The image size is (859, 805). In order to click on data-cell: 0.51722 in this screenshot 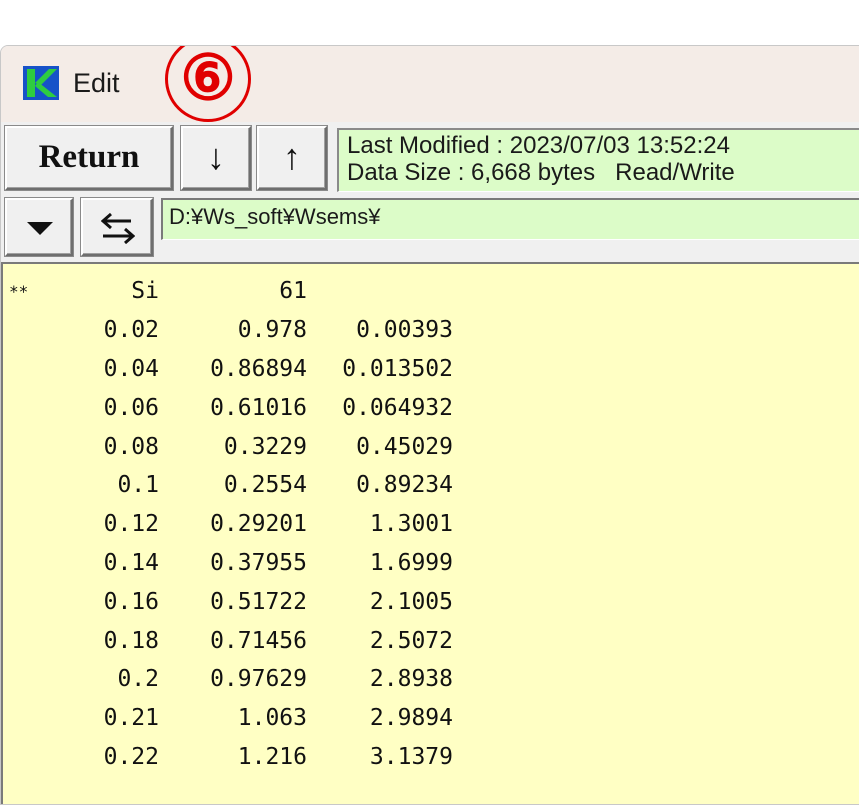, I will do `click(258, 601)`.